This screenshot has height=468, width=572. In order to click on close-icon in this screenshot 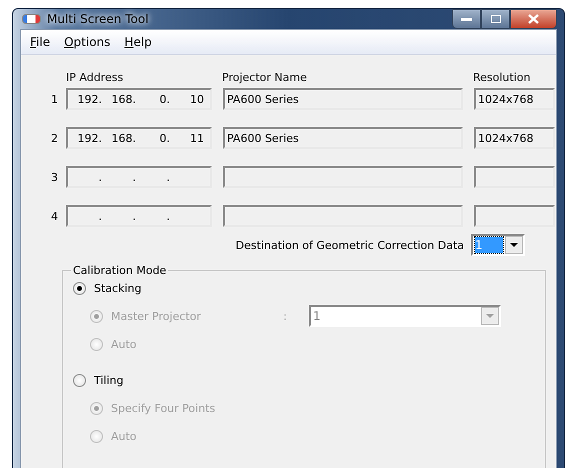, I will do `click(533, 19)`.